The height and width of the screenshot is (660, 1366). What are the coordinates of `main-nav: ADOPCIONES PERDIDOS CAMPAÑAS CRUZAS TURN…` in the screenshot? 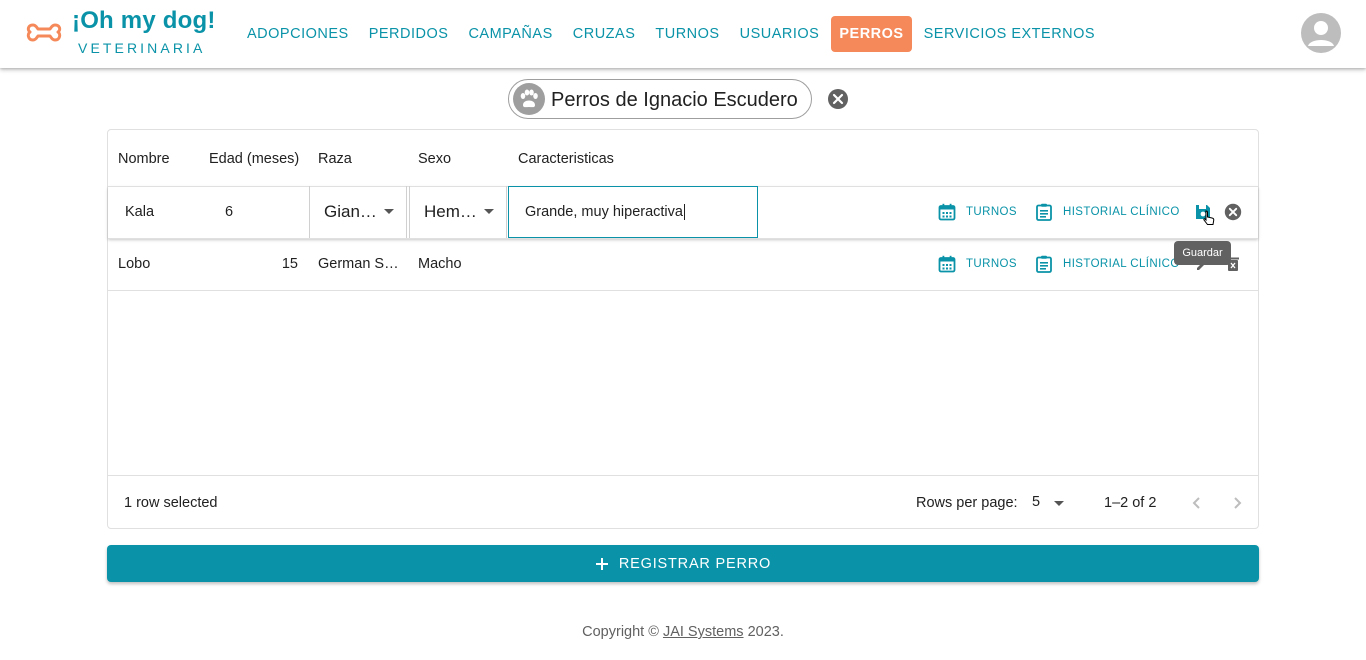 It's located at (671, 34).